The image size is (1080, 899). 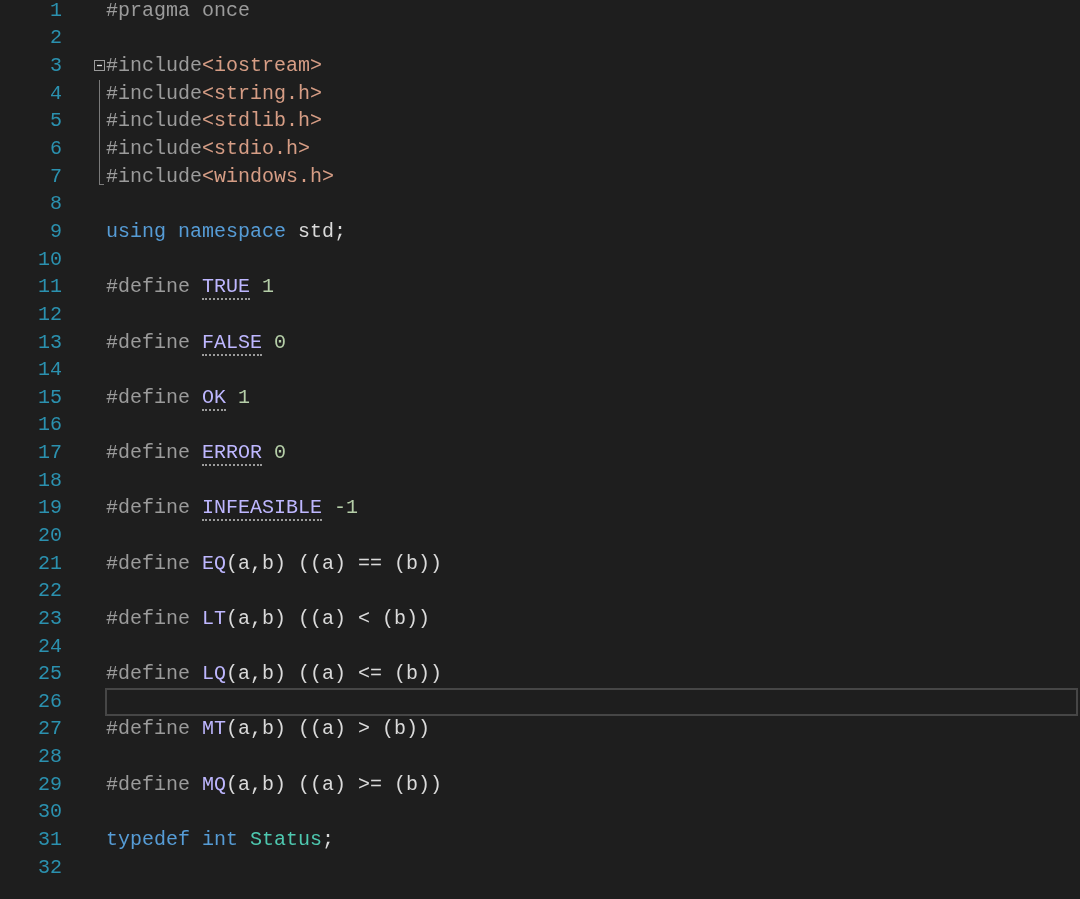 What do you see at coordinates (49, 867) in the screenshot?
I see `line-number: 32` at bounding box center [49, 867].